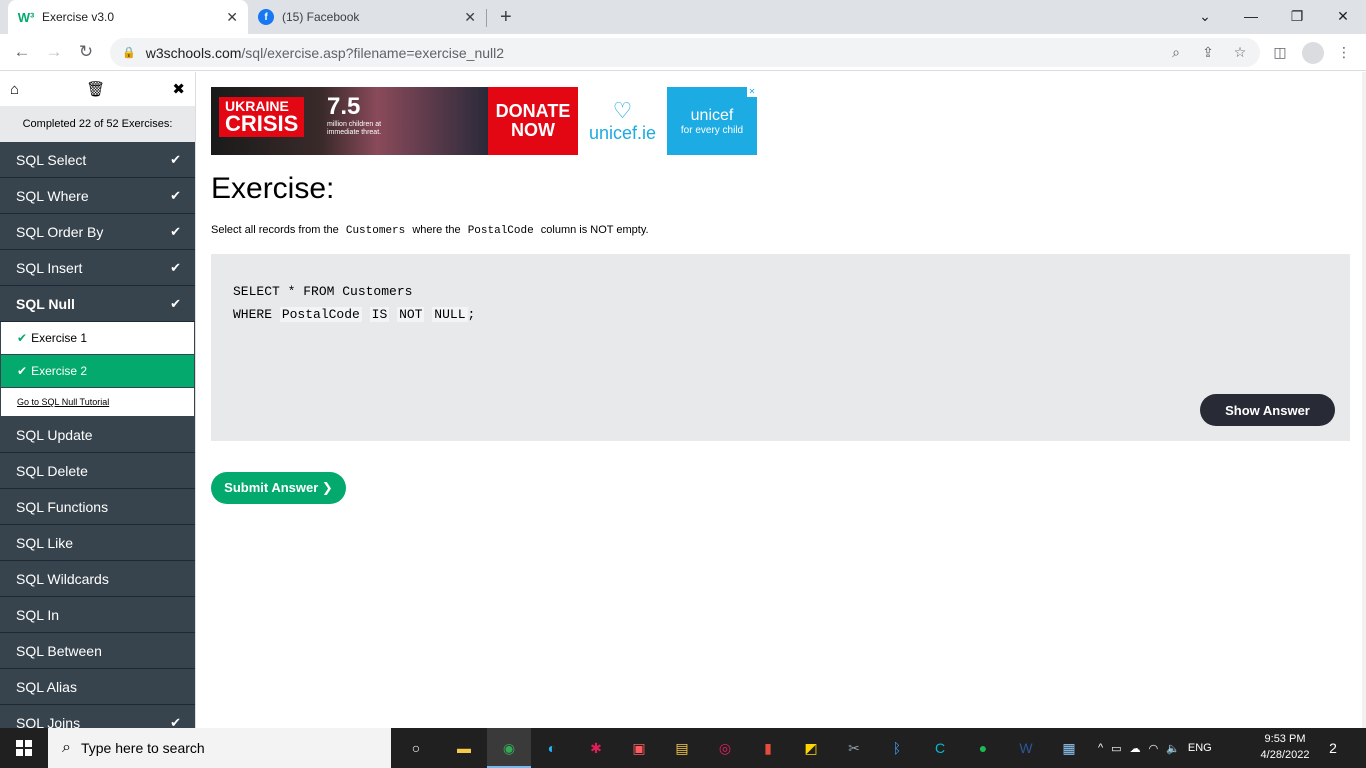  Describe the element at coordinates (897, 748) in the screenshot. I see `bluetooth-icon: ᛒ` at that location.